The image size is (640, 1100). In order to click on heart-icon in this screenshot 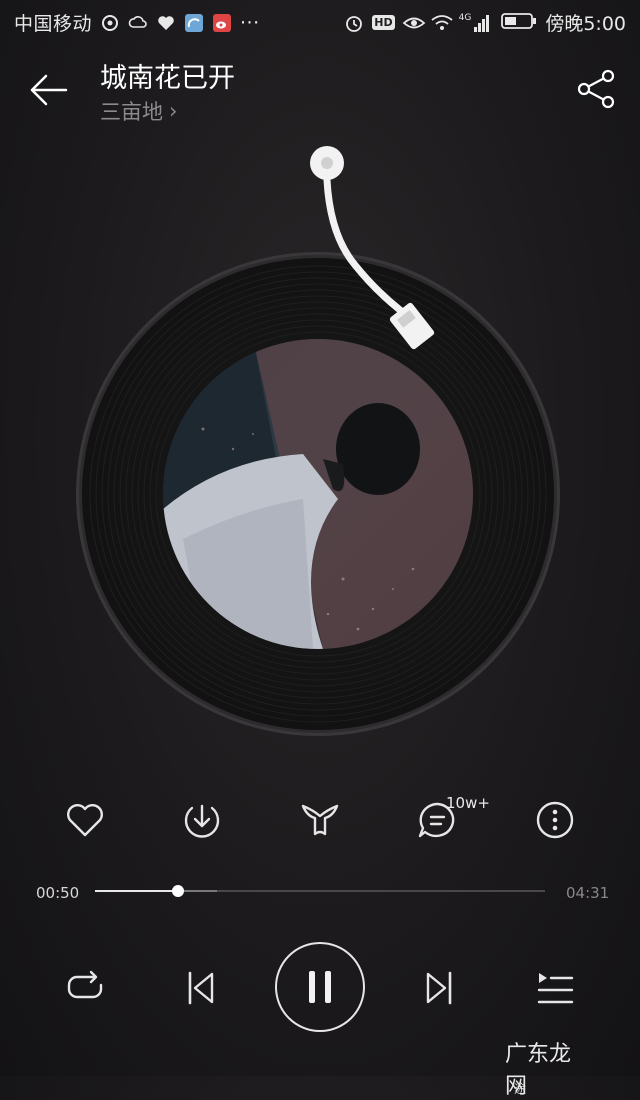, I will do `click(85, 820)`.